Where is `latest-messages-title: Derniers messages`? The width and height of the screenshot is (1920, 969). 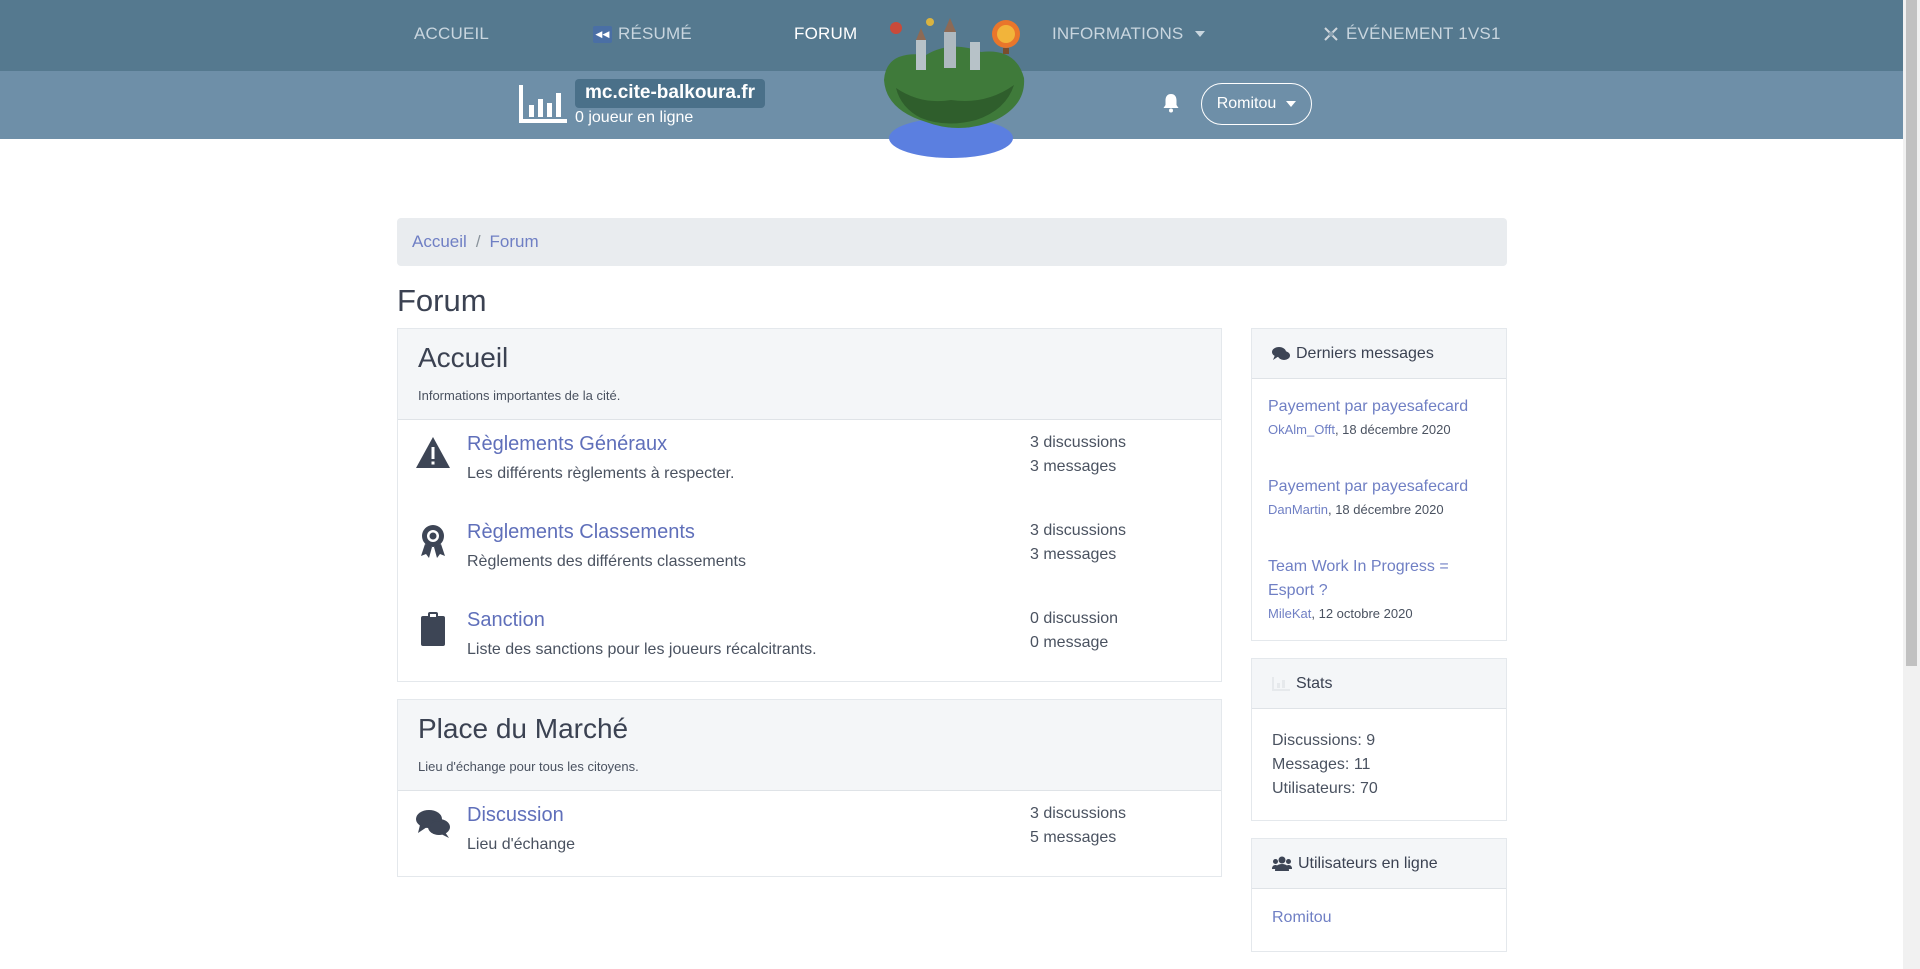 latest-messages-title: Derniers messages is located at coordinates (1365, 353).